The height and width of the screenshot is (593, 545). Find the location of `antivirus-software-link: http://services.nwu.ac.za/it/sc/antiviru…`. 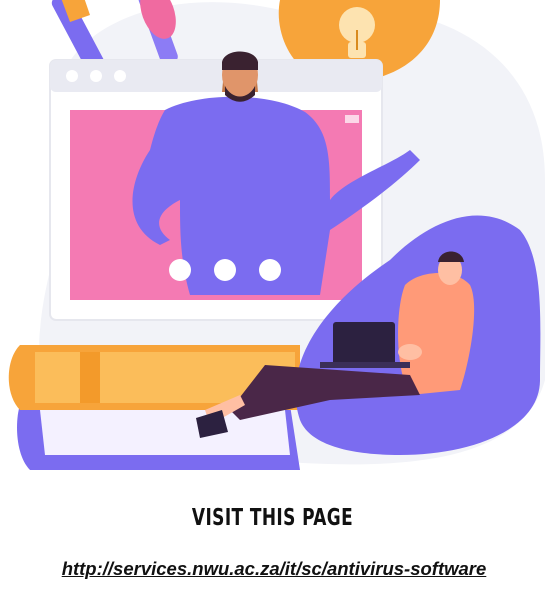

antivirus-software-link: http://services.nwu.ac.za/it/sc/antiviru… is located at coordinates (272, 569).